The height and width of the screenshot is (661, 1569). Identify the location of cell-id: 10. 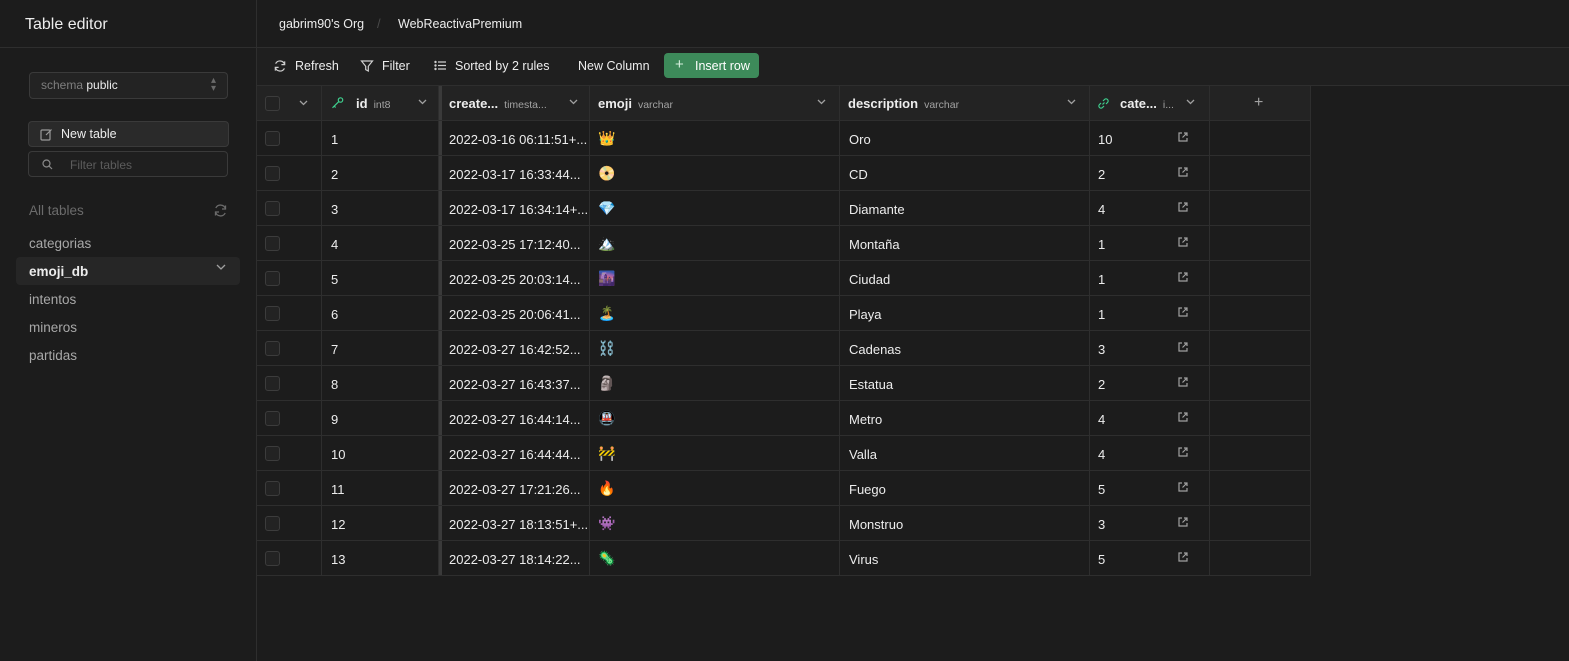
(380, 453).